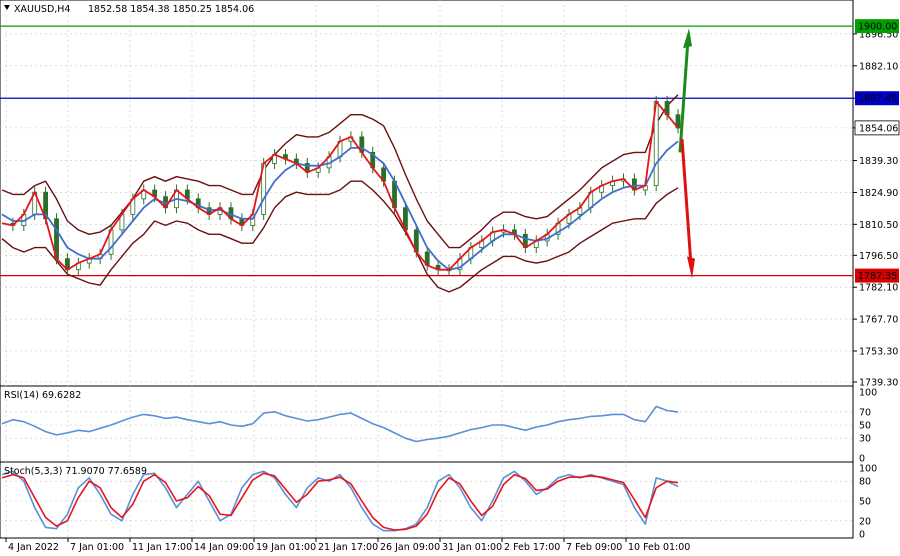 Image resolution: width=900 pixels, height=556 pixels. I want to click on stochastic-tick-label: 50, so click(865, 502).